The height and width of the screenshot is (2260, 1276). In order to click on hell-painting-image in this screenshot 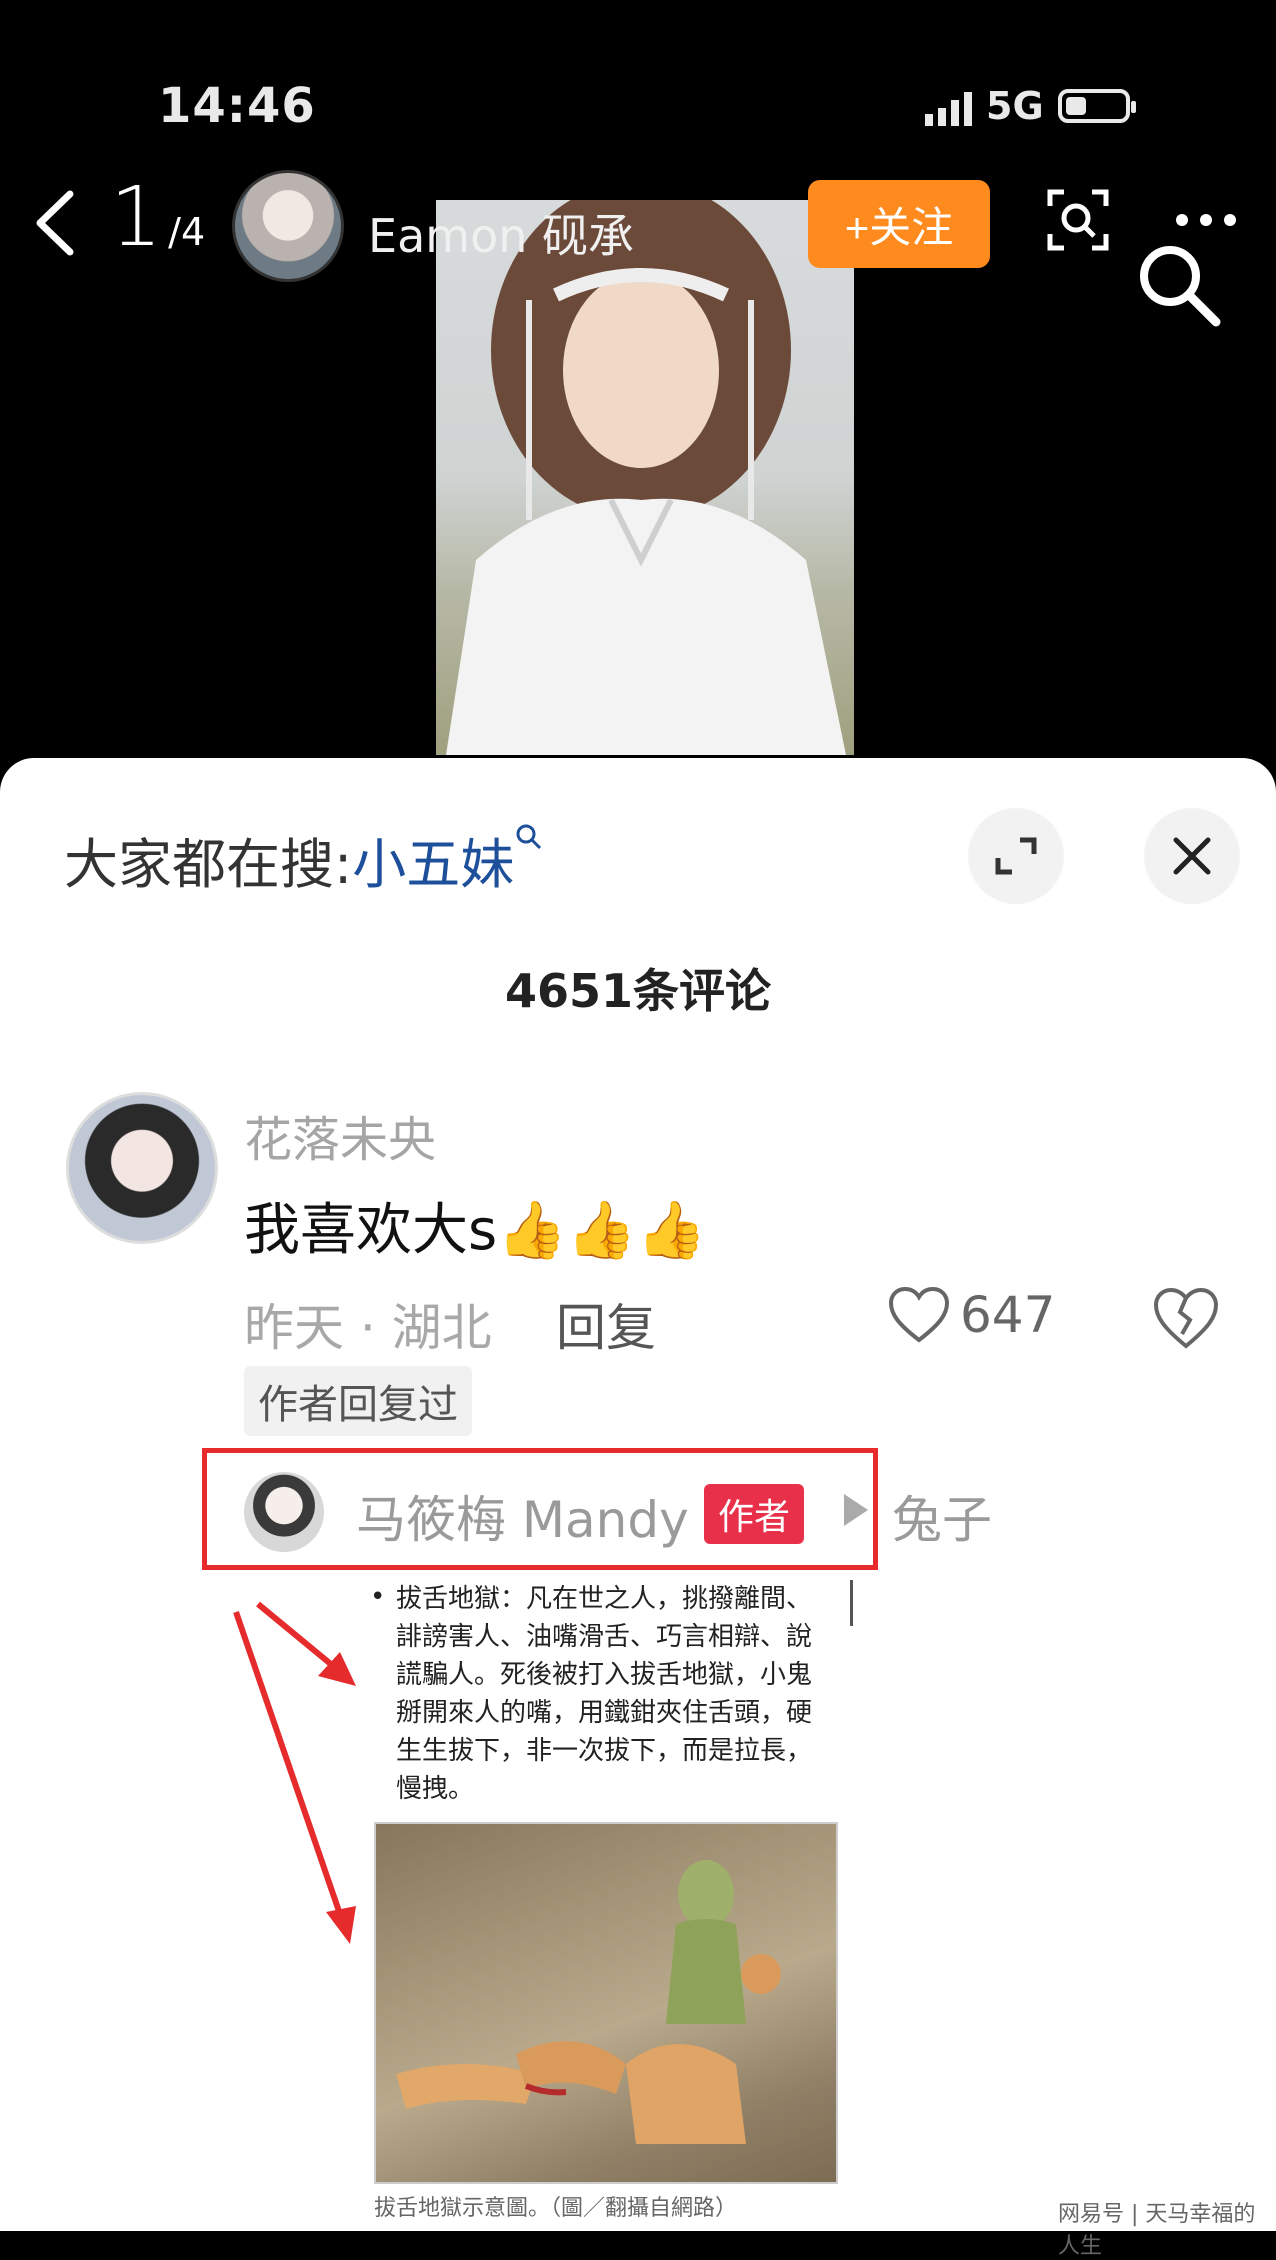, I will do `click(606, 2003)`.